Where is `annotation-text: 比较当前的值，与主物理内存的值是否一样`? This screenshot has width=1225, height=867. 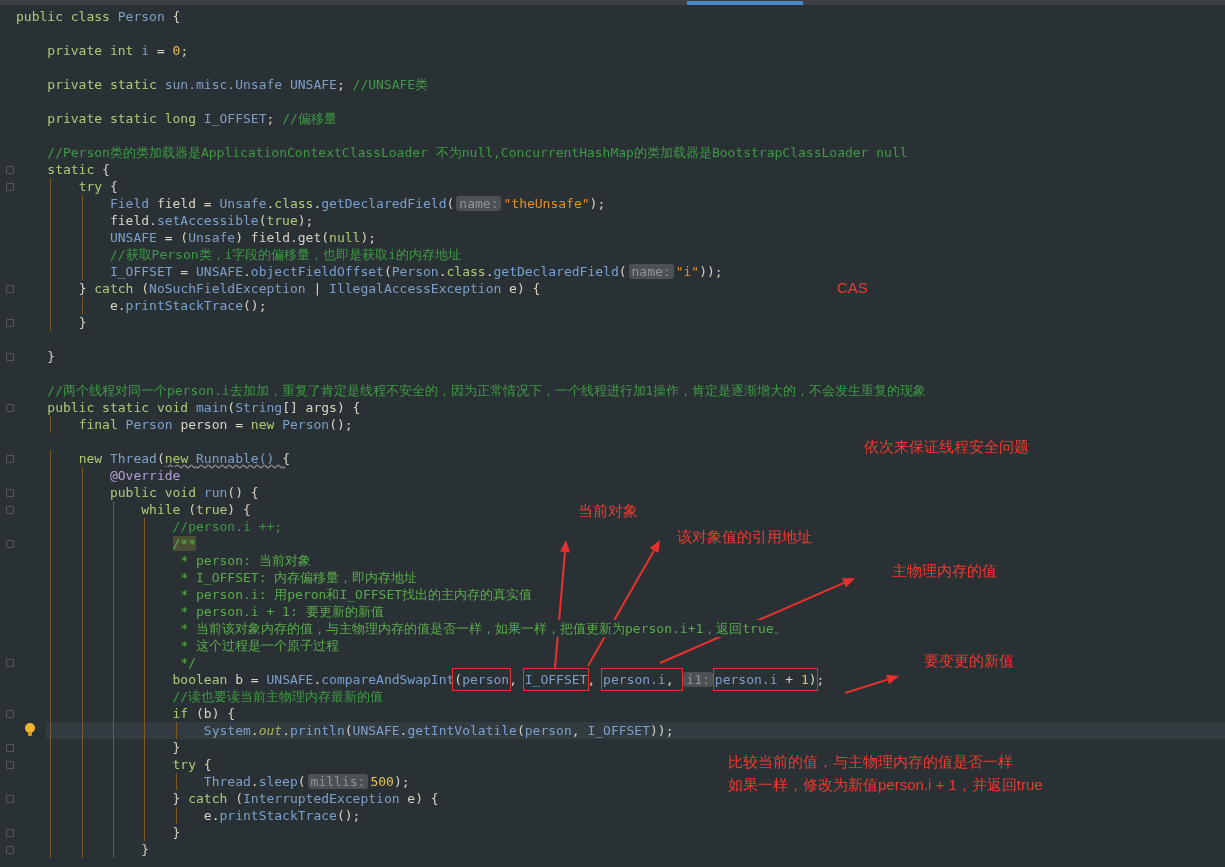 annotation-text: 比较当前的值，与主物理内存的值是否一样 is located at coordinates (870, 762).